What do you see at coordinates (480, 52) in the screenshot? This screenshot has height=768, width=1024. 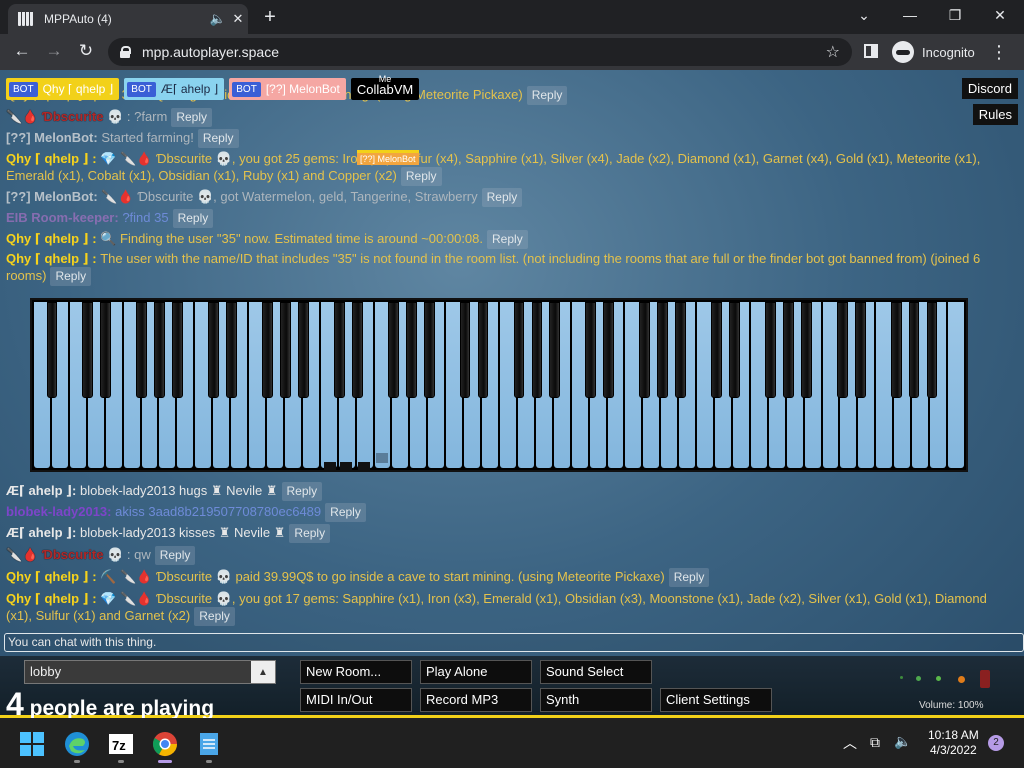 I see `address-bar: mpp.autoplayer.space ☆` at bounding box center [480, 52].